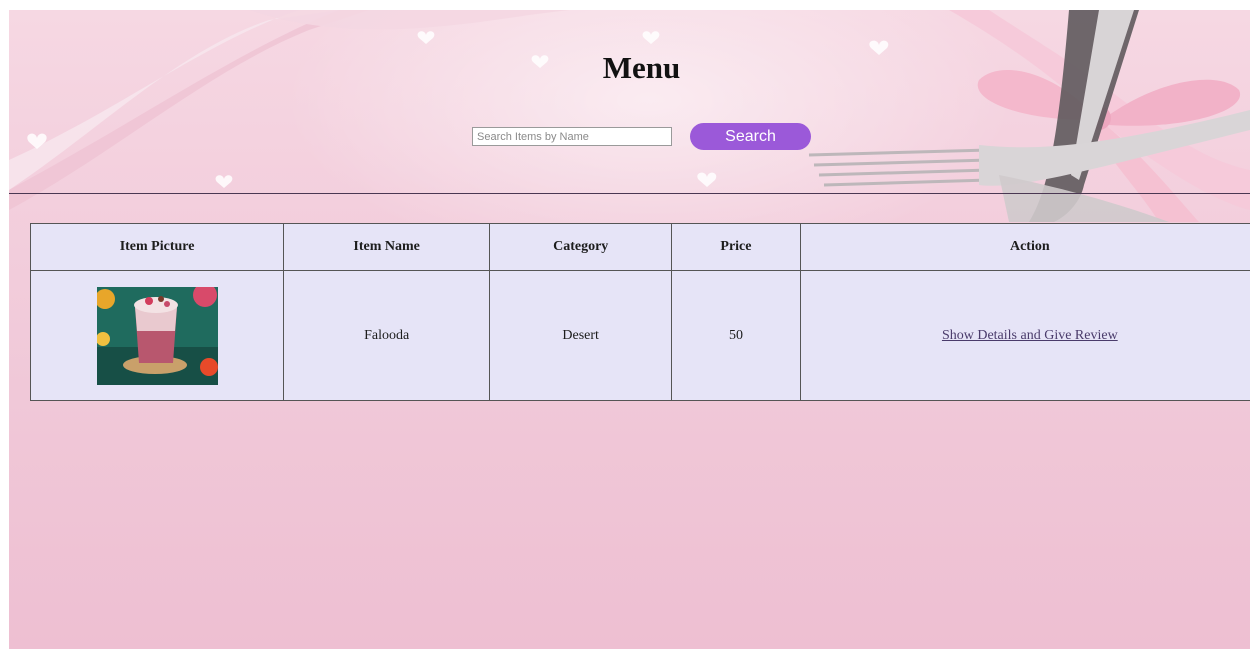  I want to click on item-action-cell: Show Details and Give Review, so click(1024, 335).